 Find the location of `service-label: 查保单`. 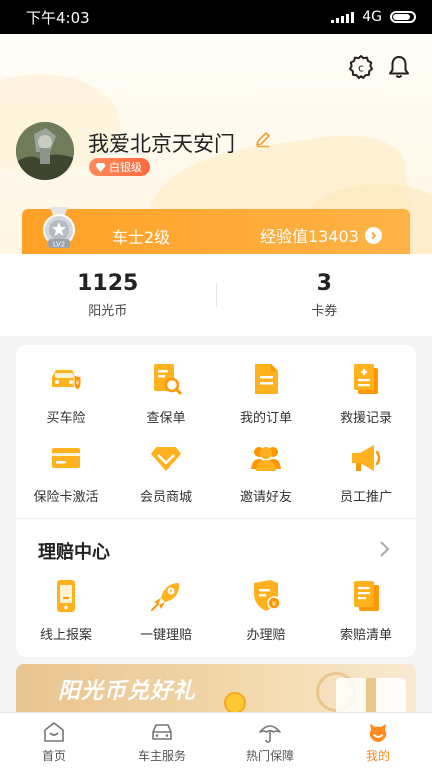

service-label: 查保单 is located at coordinates (166, 418).